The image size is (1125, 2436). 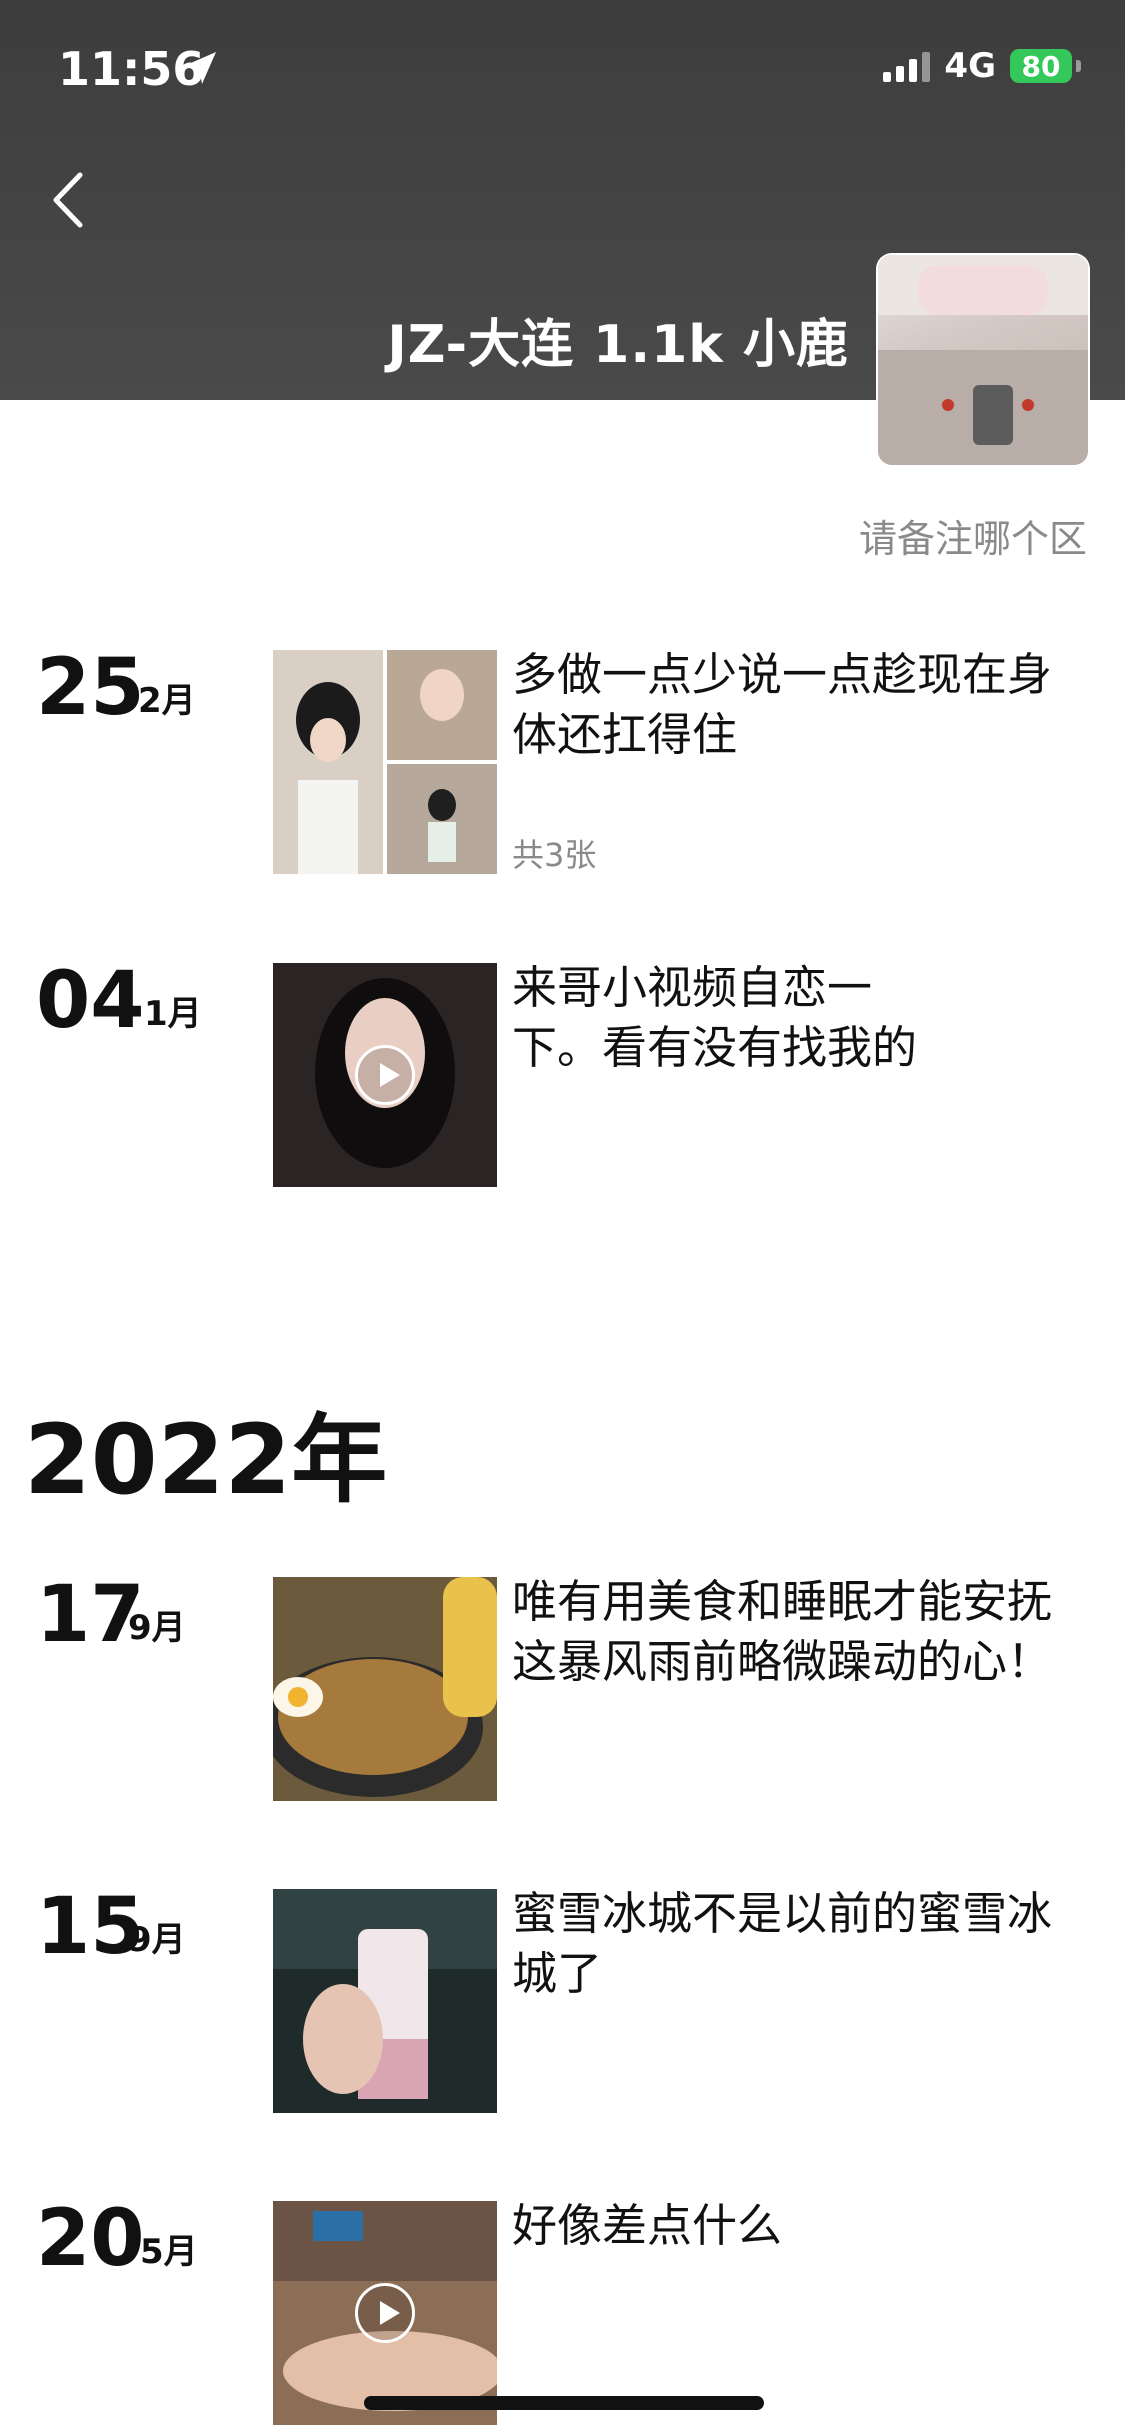 What do you see at coordinates (782, 1631) in the screenshot?
I see `post-text: 唯有用美食和睡眠才能安抚这暴风雨前略微躁动的心！` at bounding box center [782, 1631].